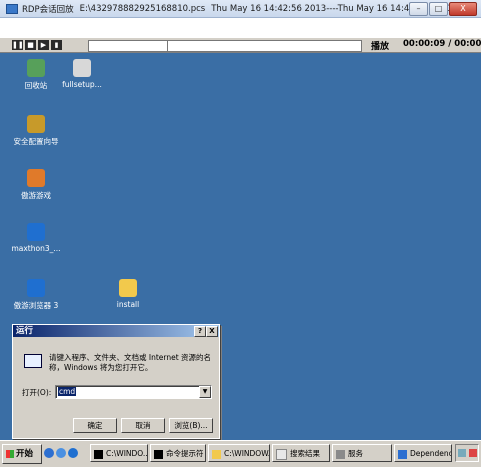 The height and width of the screenshot is (467, 481). I want to click on tray-app-icon, so click(473, 453).